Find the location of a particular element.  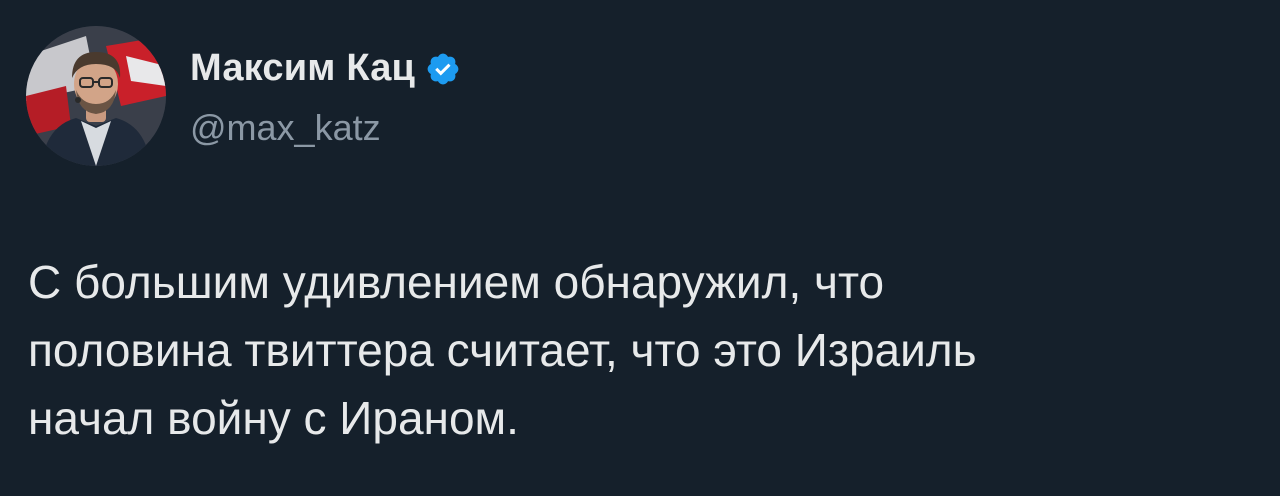

avatar is located at coordinates (96, 96).